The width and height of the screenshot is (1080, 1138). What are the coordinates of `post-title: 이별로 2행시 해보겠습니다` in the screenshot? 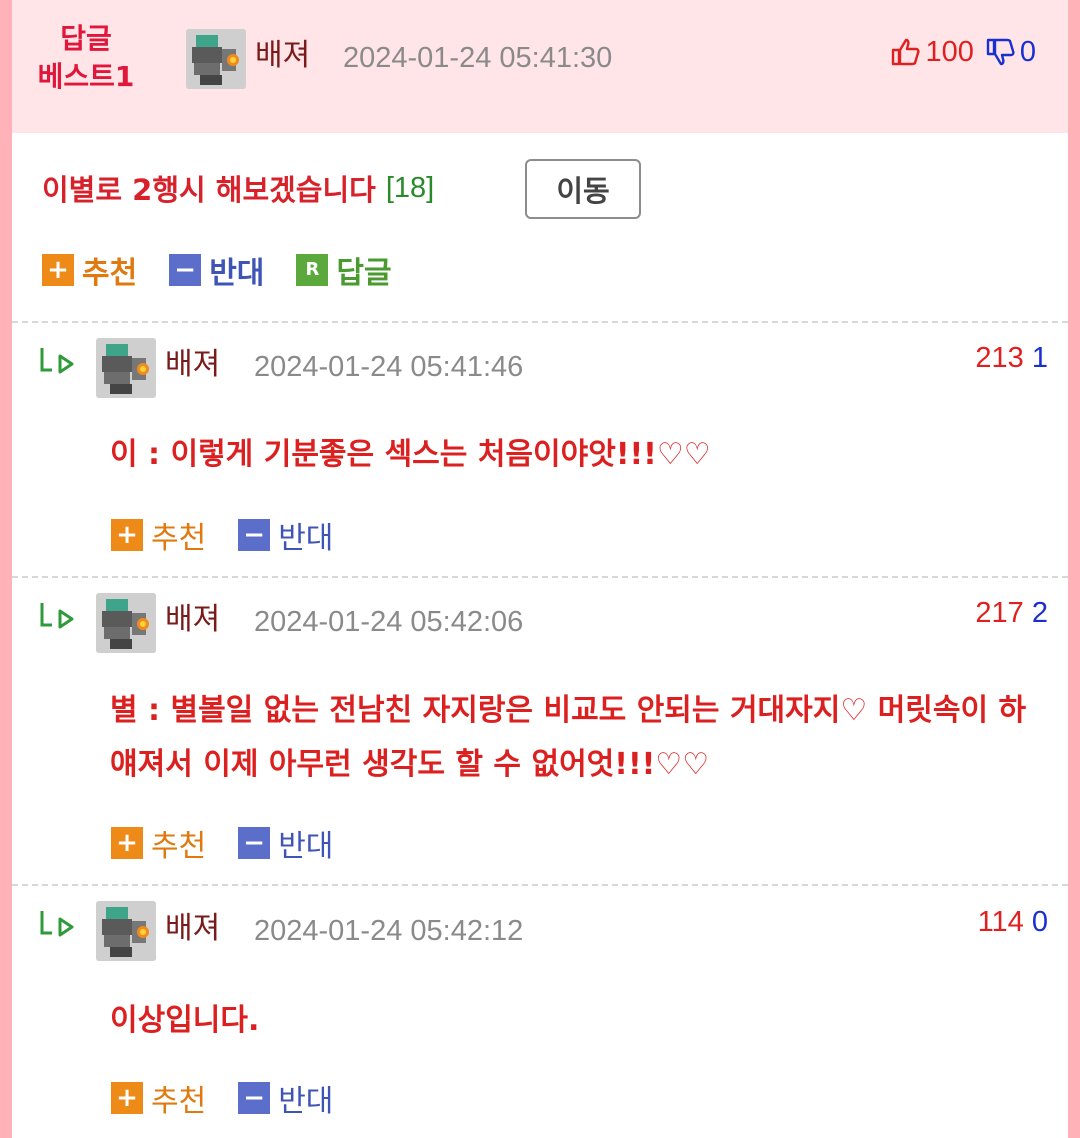 It's located at (209, 188).